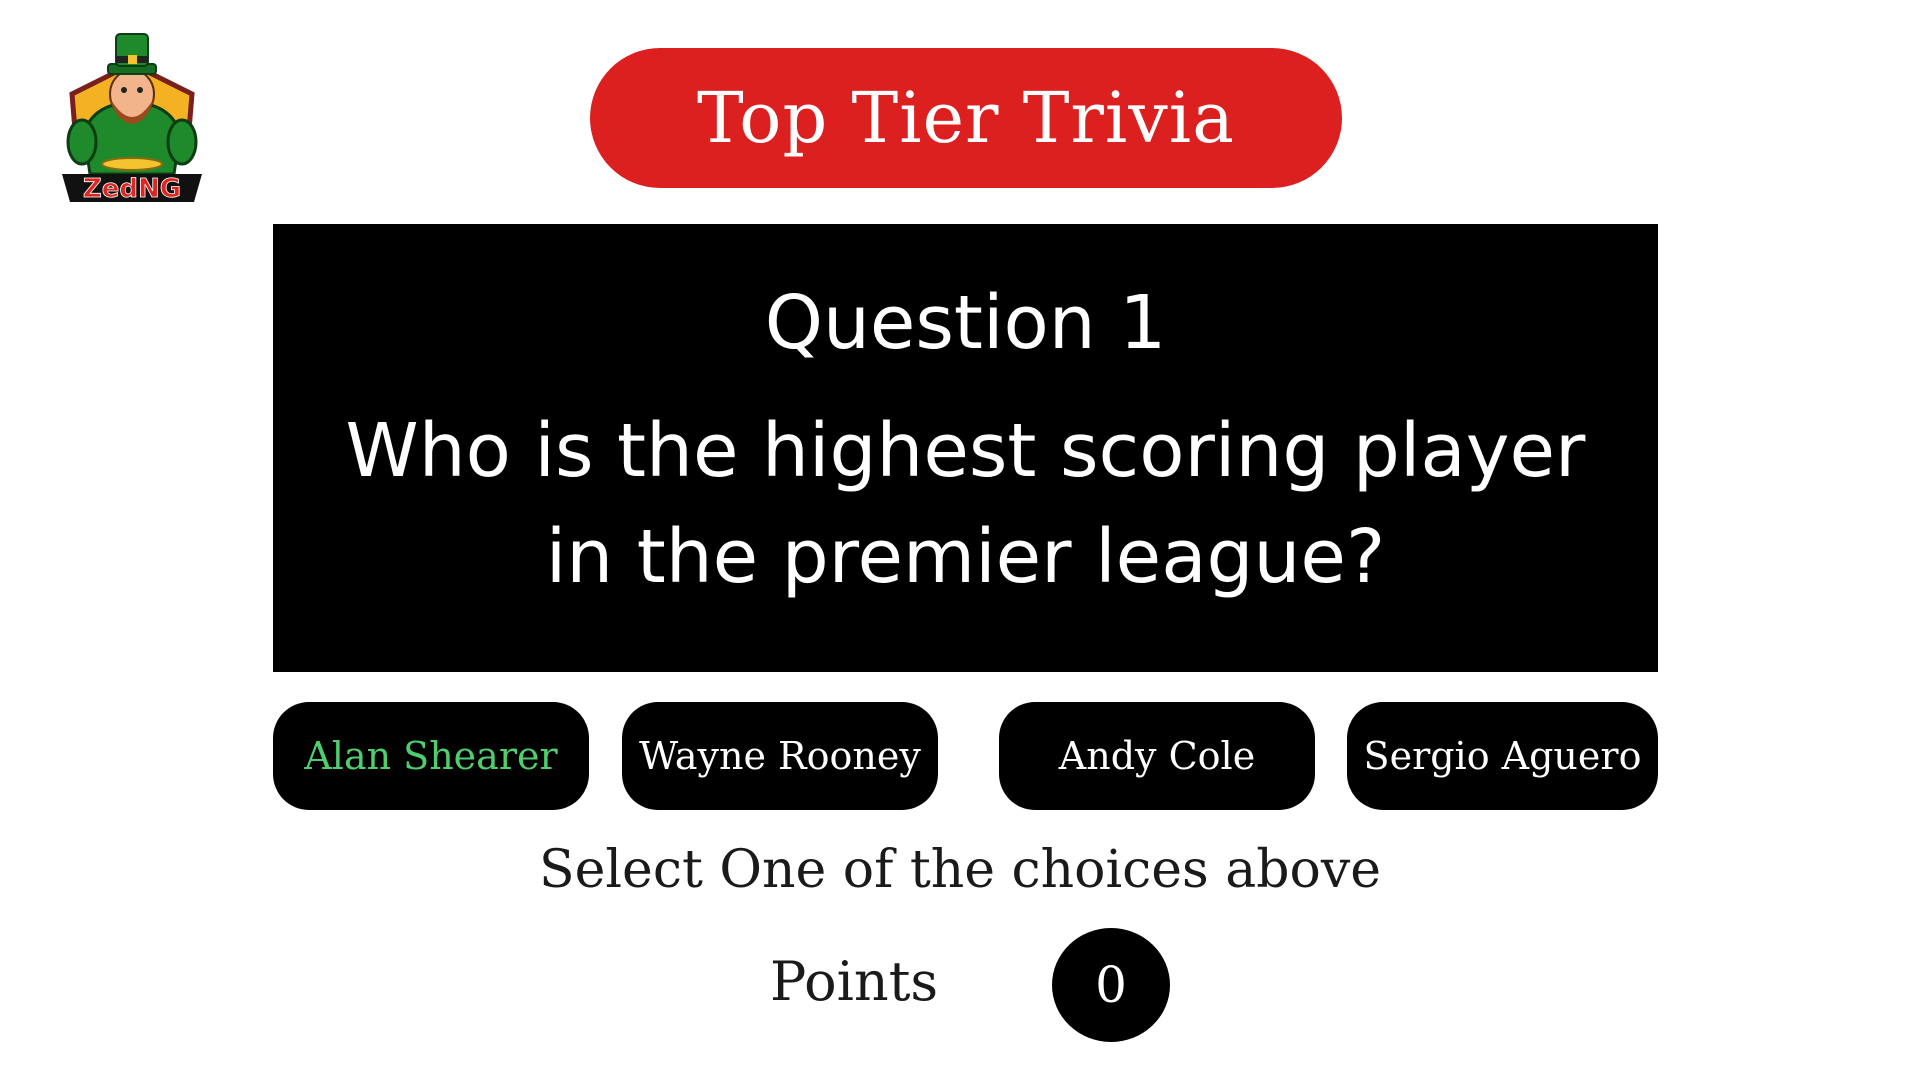 This screenshot has height=1080, width=1920. Describe the element at coordinates (965, 323) in the screenshot. I see `question-number: Question 1` at that location.